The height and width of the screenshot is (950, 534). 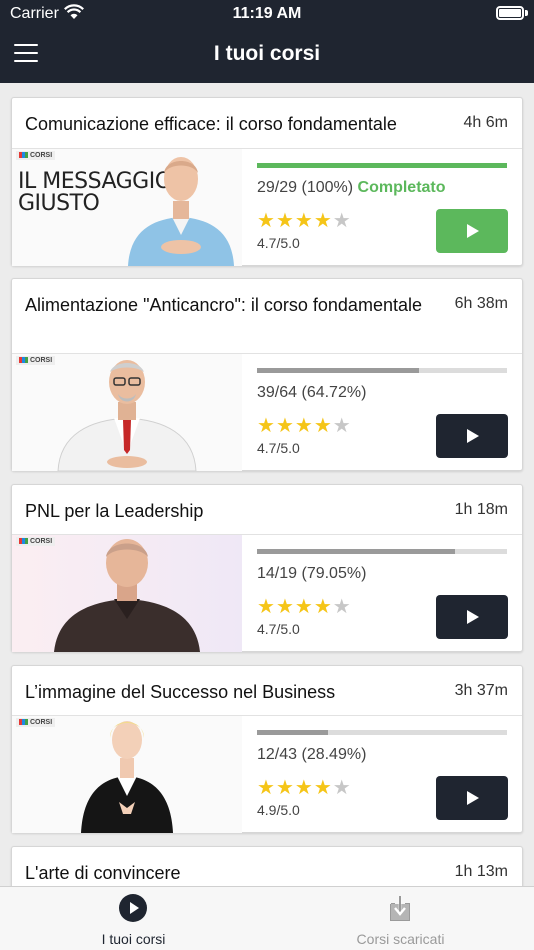 I want to click on tab-your-courses: I tuoi corsi, so click(x=133, y=918).